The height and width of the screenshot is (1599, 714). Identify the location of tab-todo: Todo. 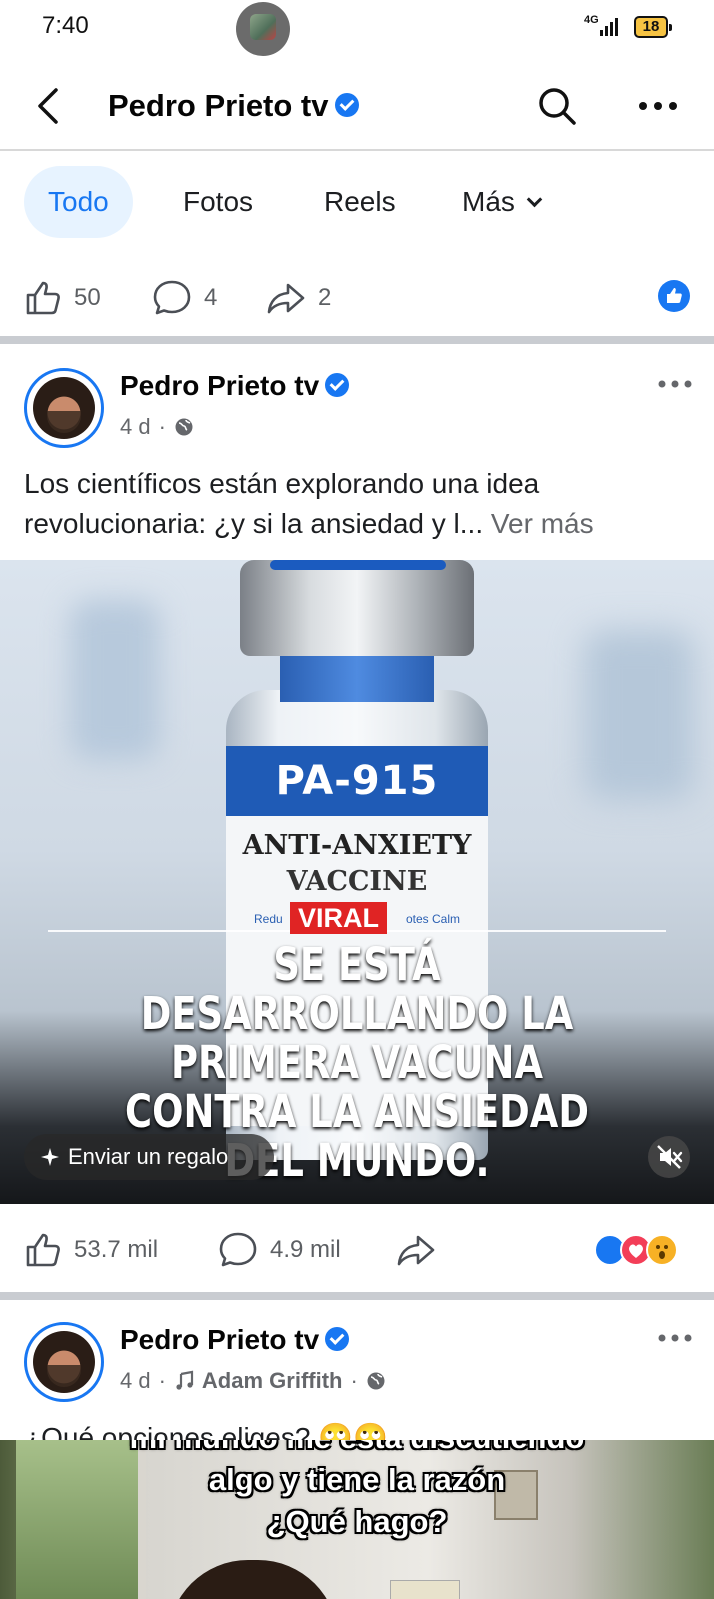
(78, 202).